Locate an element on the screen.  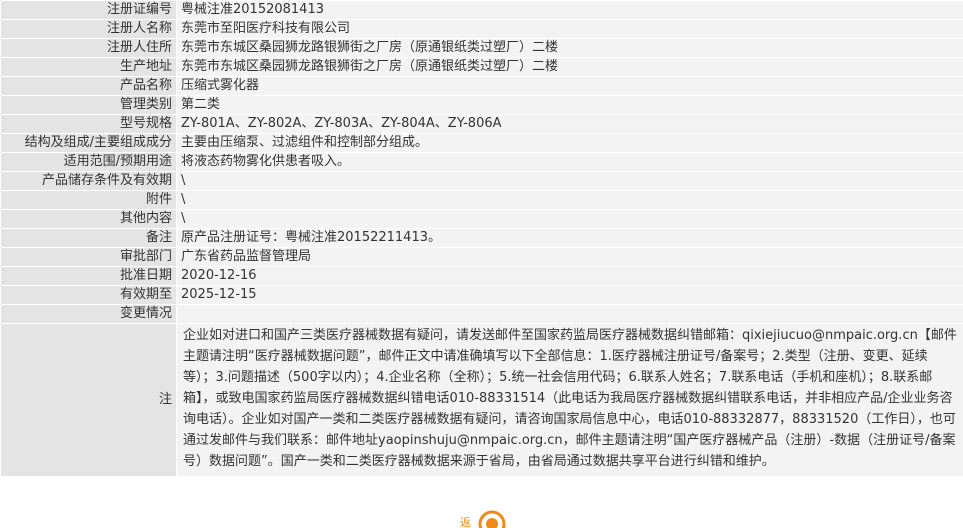
change-value is located at coordinates (570, 314).